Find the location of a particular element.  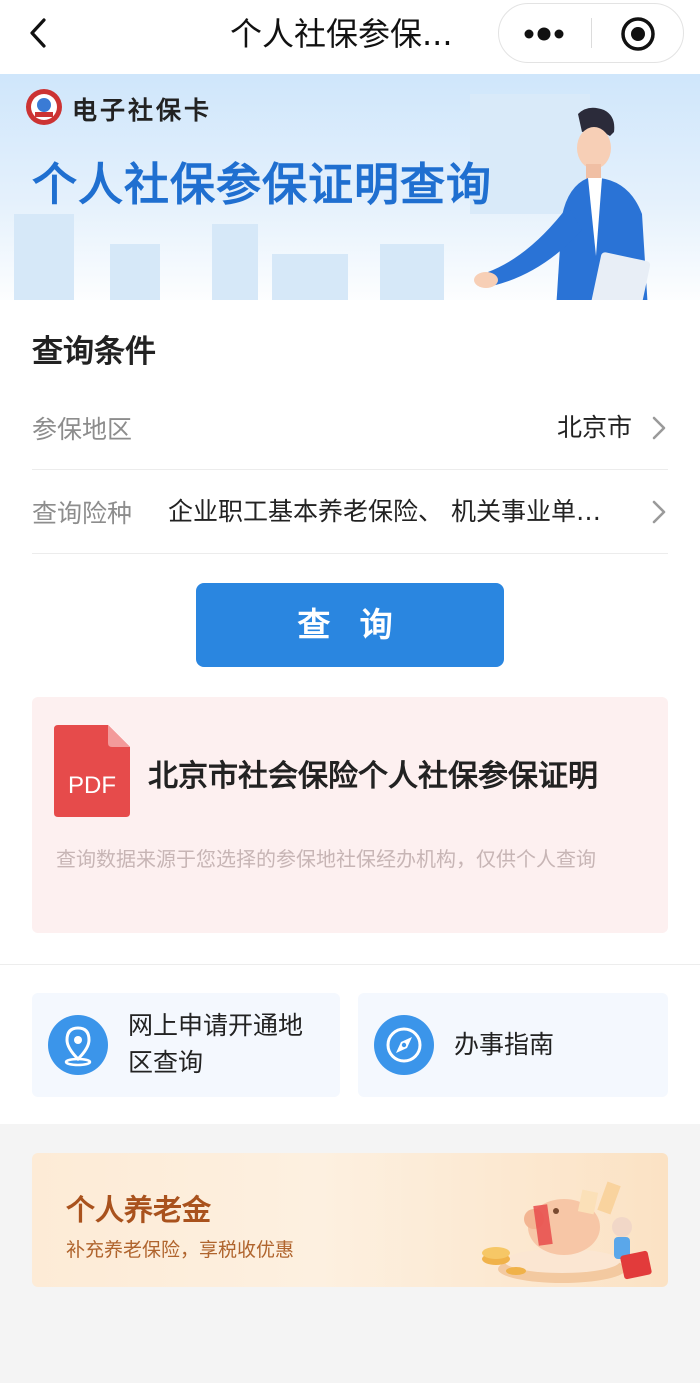

service-guide-link: 办事指南 is located at coordinates (513, 1045).